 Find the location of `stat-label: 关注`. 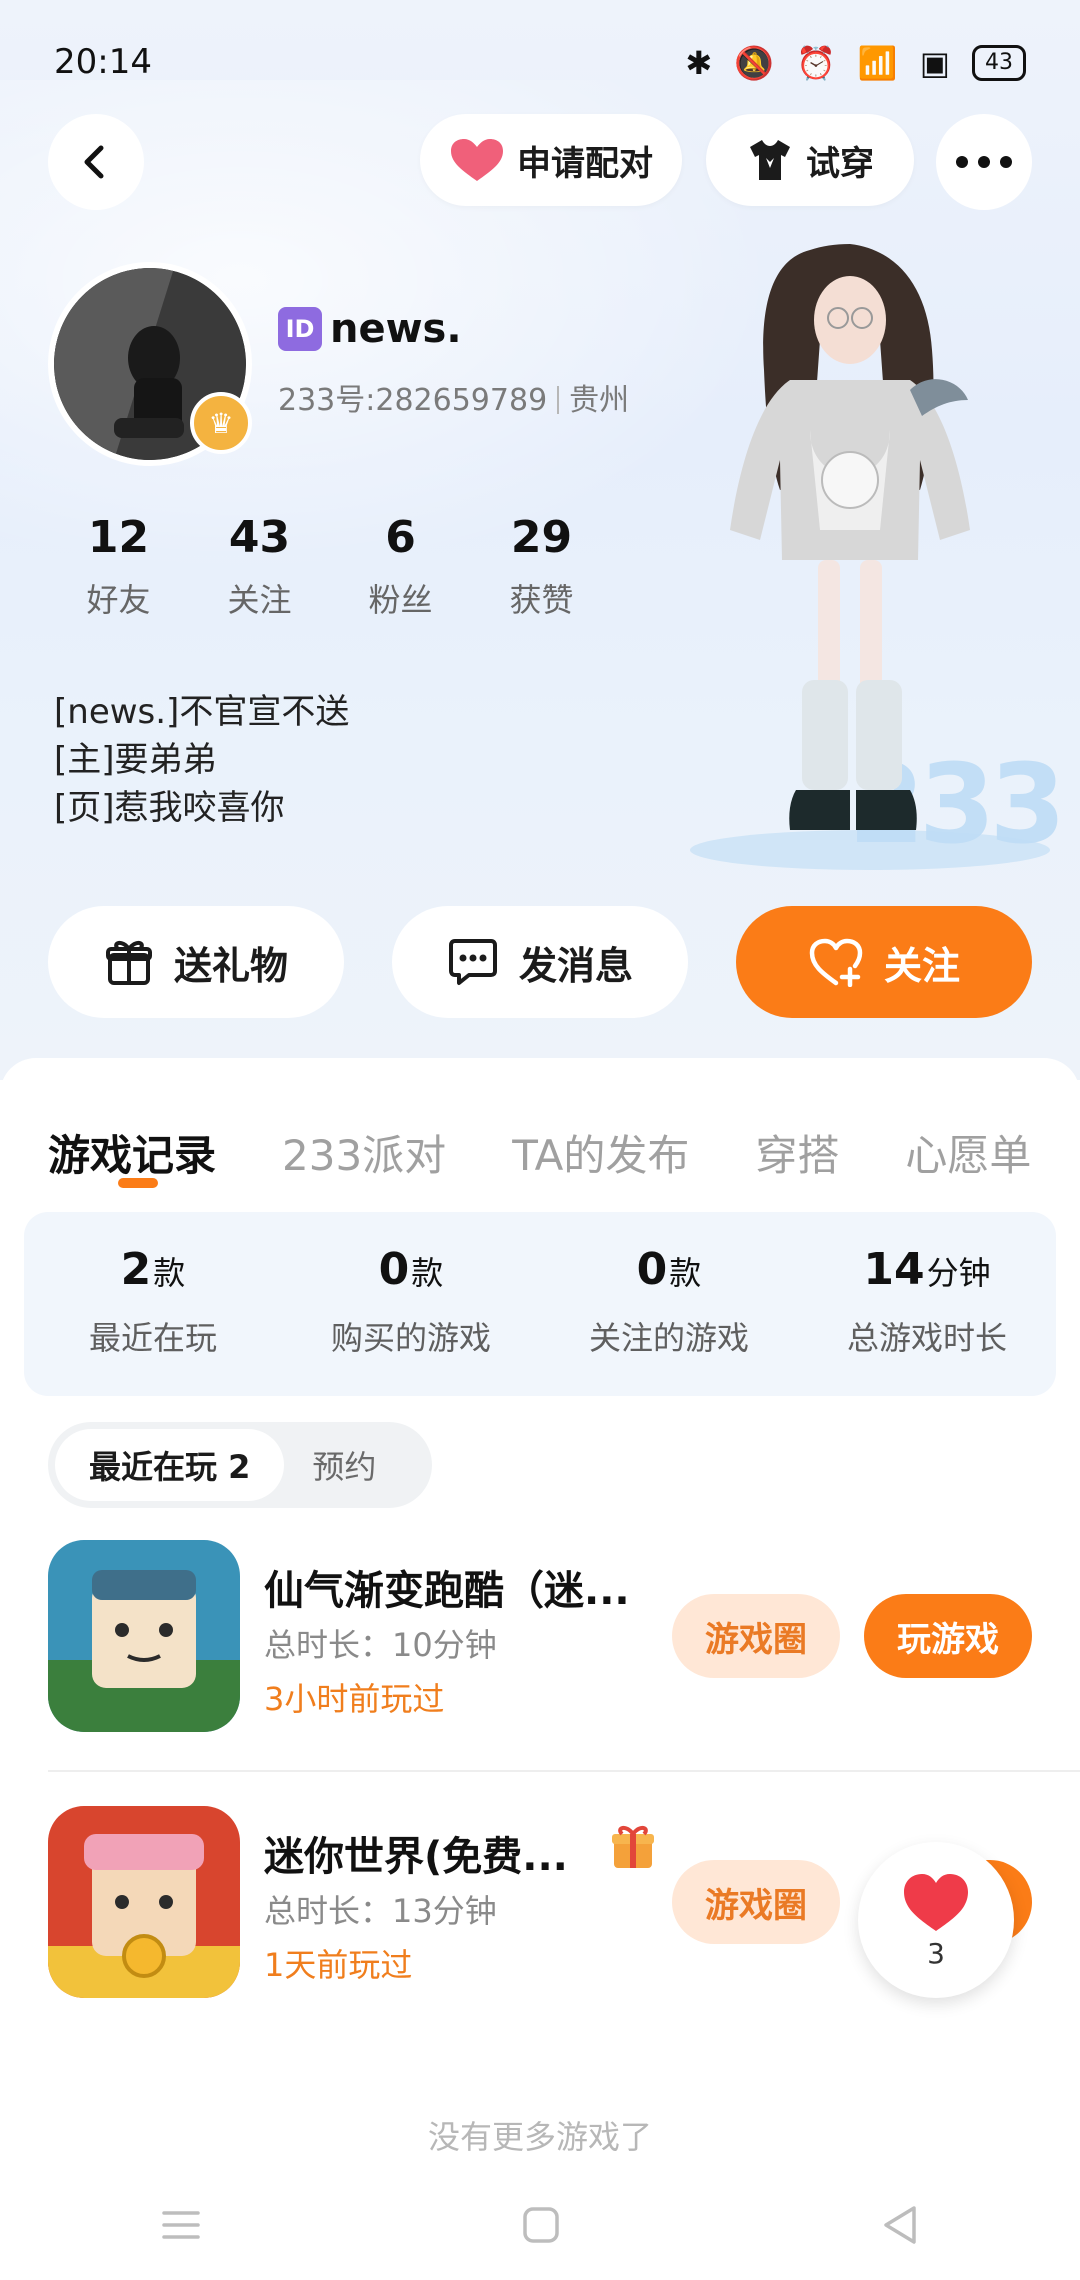

stat-label: 关注 is located at coordinates (259, 600).